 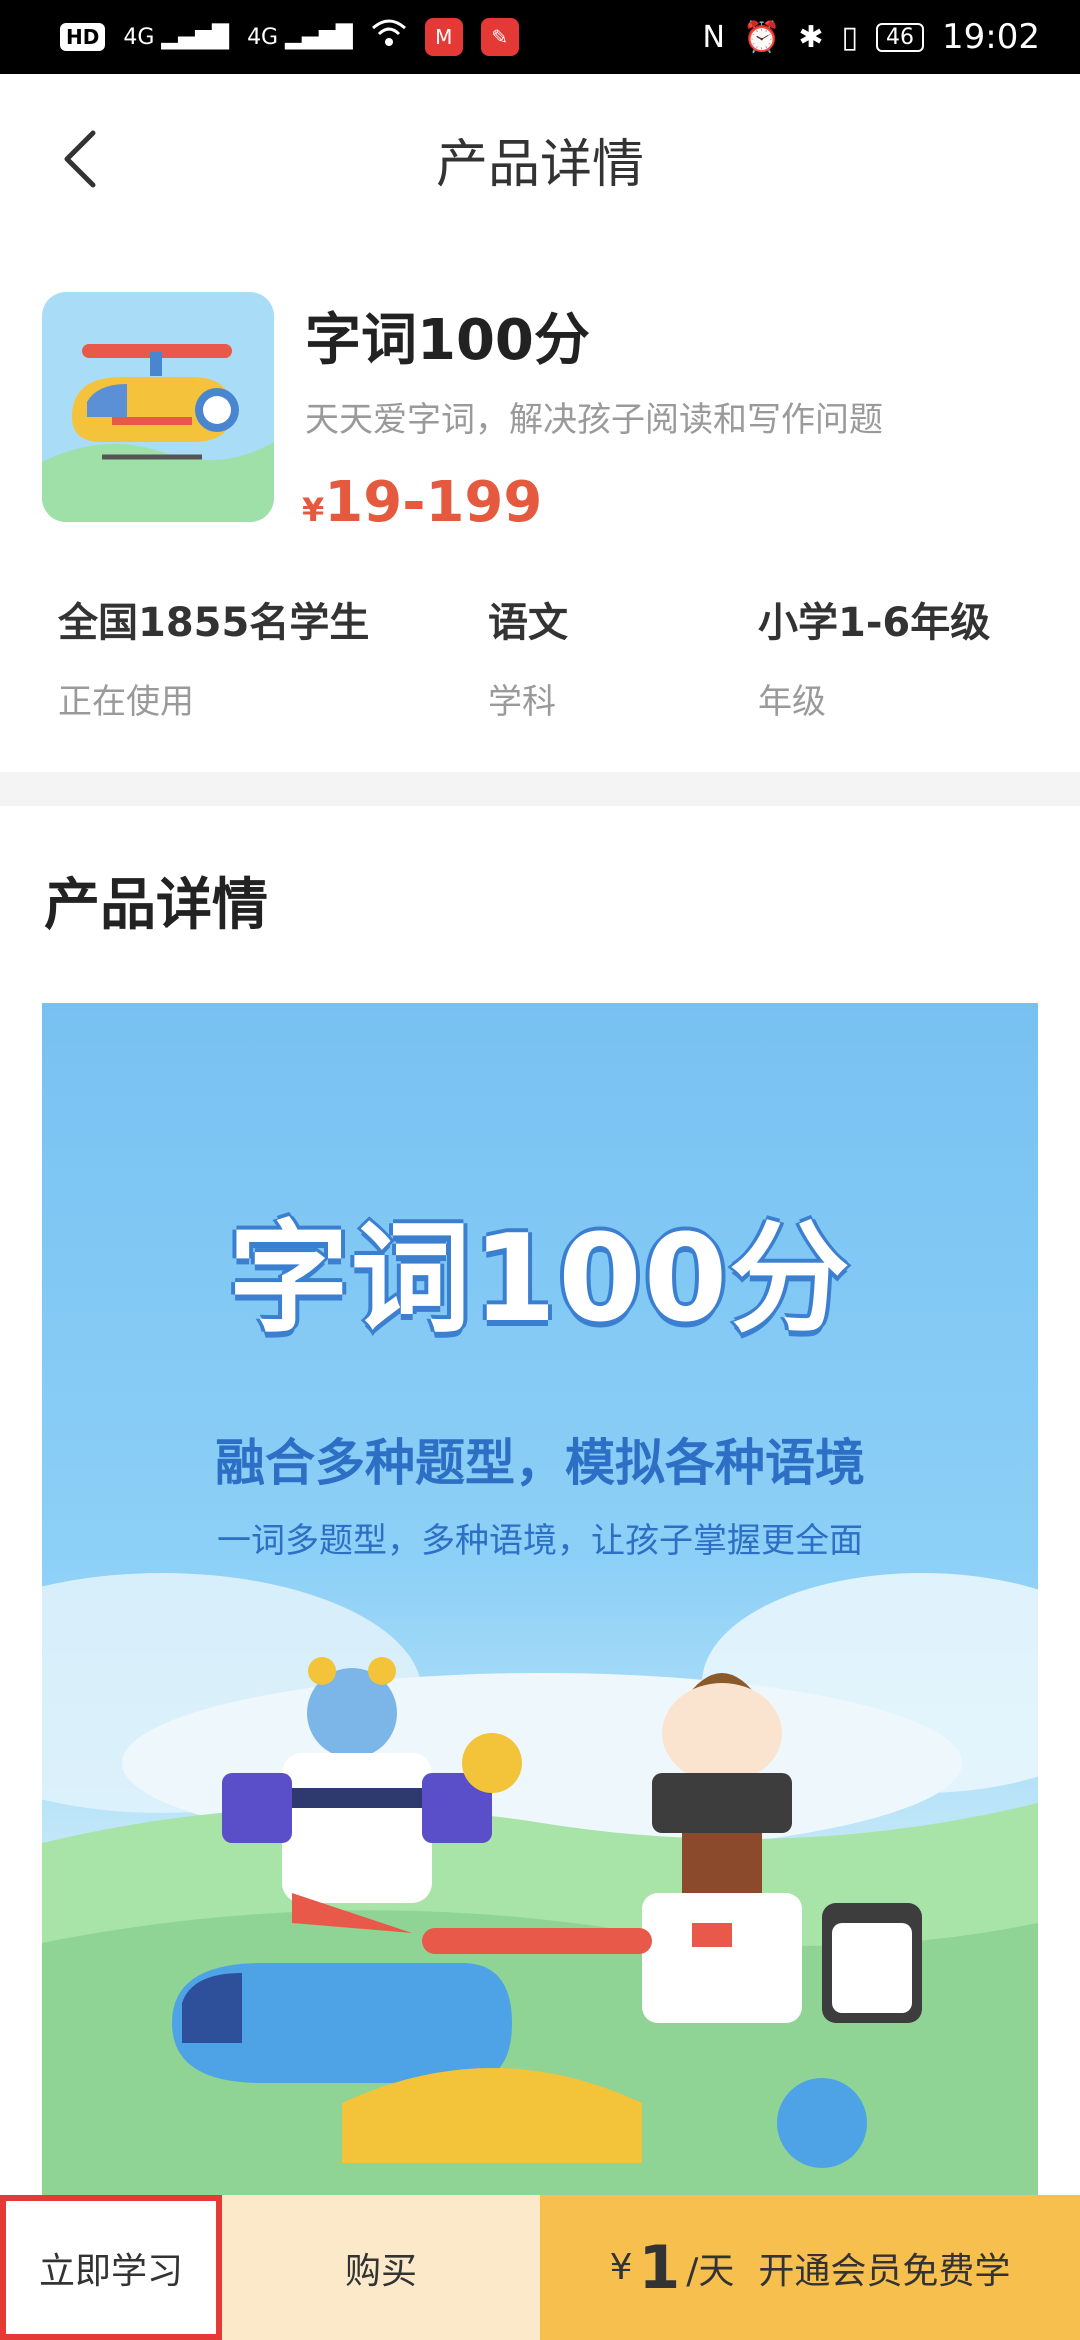 I want to click on alarm-icon: ⏰, so click(x=762, y=37).